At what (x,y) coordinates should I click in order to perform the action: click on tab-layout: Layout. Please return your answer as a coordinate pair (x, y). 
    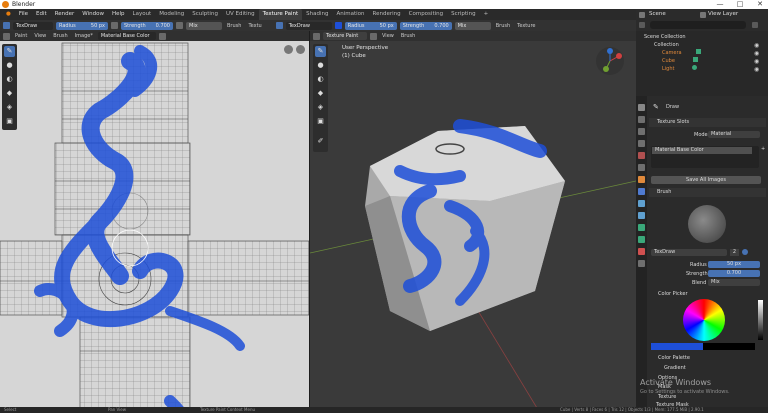
    Looking at the image, I should click on (142, 14).